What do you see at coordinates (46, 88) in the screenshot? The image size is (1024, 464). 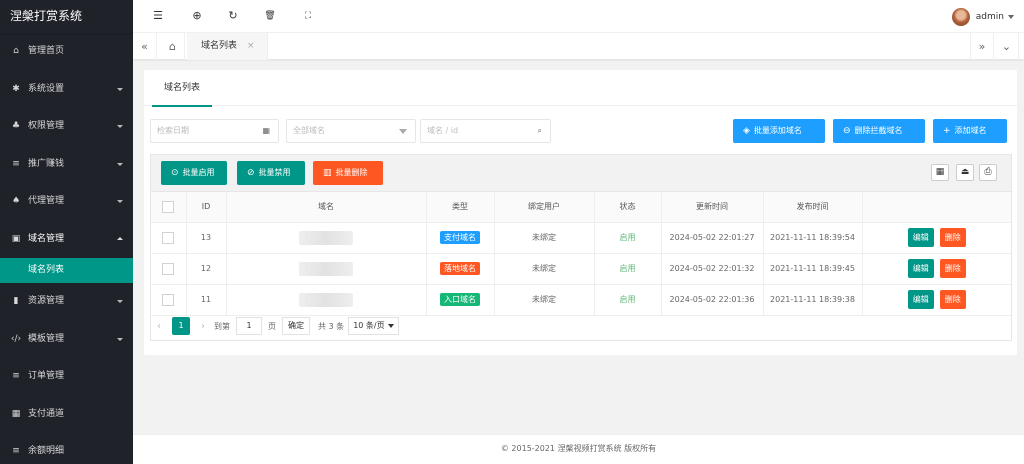 I see `sidebar-item-label: 系统设置` at bounding box center [46, 88].